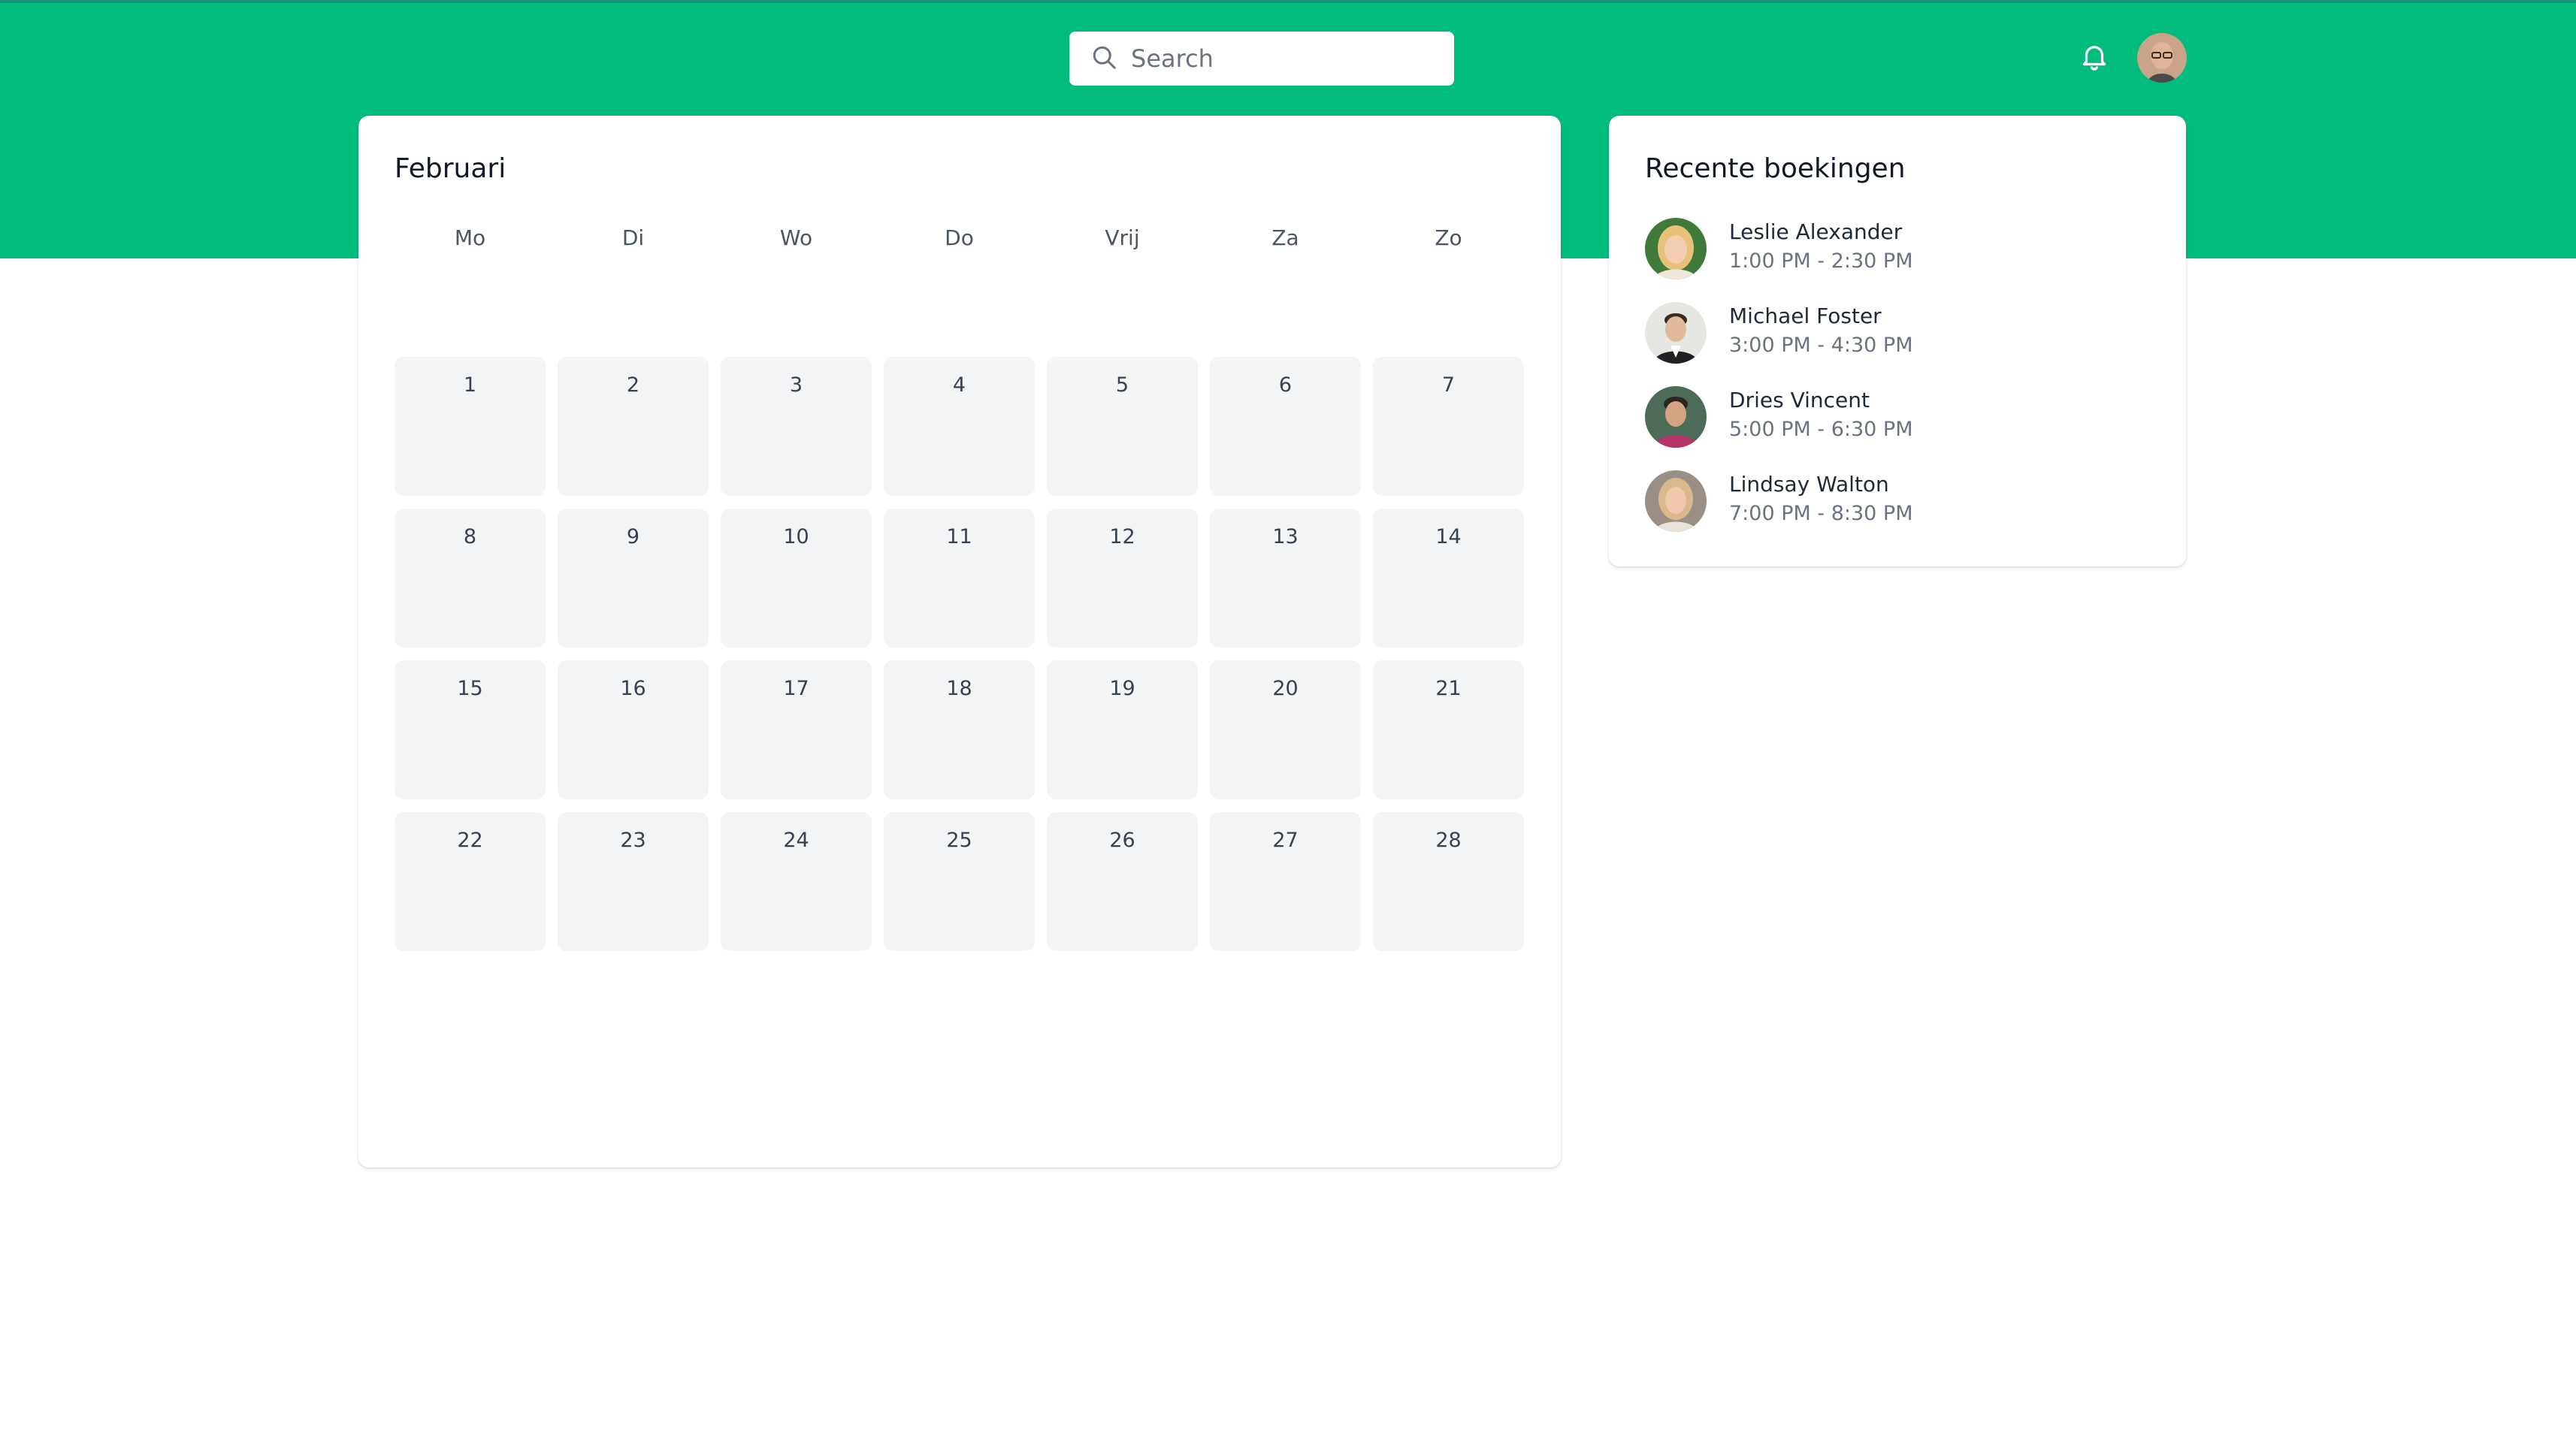 Image resolution: width=2576 pixels, height=1456 pixels. I want to click on booking-item: Lindsay Walton 7:00 PM - 8:30 PM, so click(1901, 502).